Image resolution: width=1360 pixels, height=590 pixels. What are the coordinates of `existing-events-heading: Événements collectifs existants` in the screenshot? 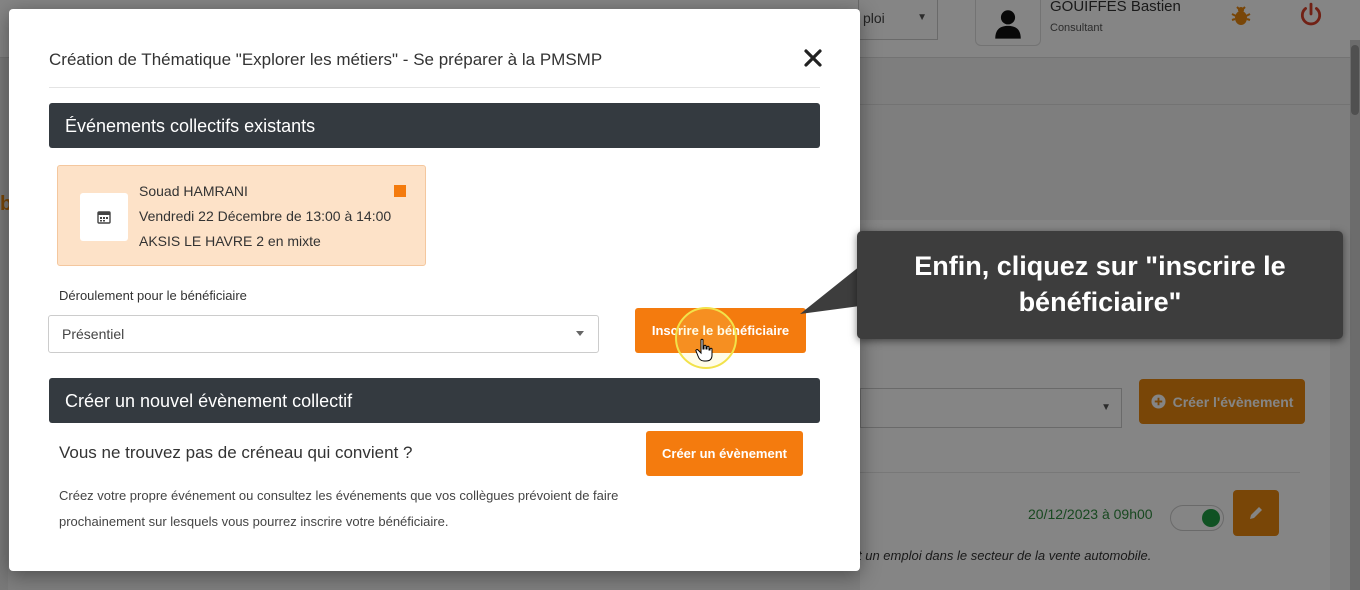 It's located at (434, 125).